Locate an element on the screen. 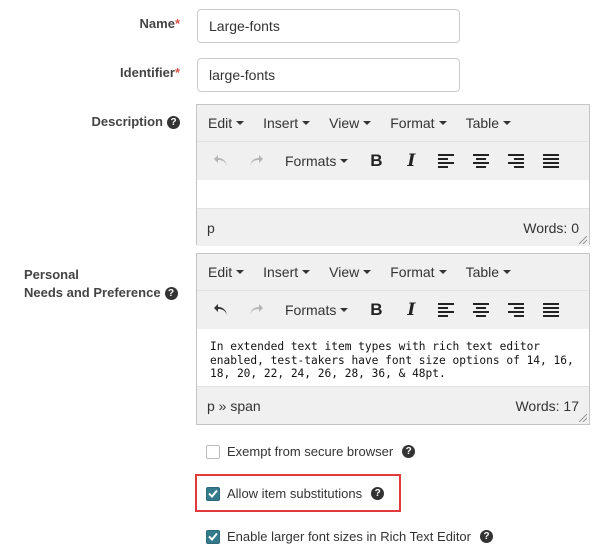 The width and height of the screenshot is (600, 556). element-path: p is located at coordinates (211, 227).